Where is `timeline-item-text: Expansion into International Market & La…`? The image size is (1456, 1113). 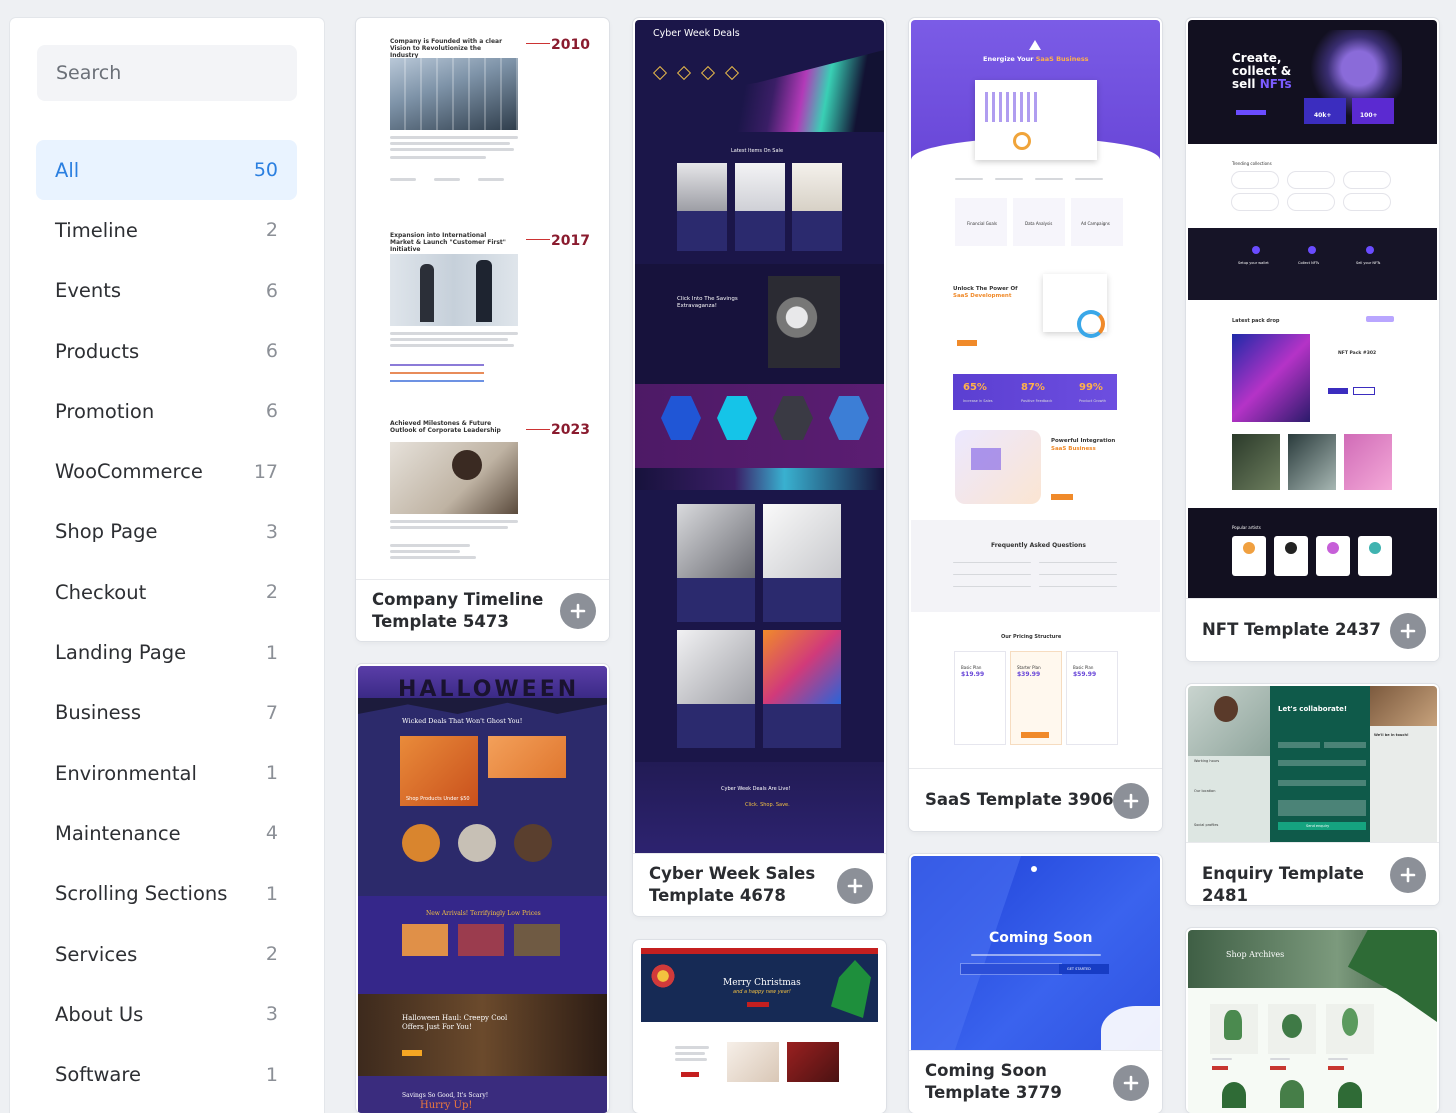 timeline-item-text: Expansion into International Market & La… is located at coordinates (448, 242).